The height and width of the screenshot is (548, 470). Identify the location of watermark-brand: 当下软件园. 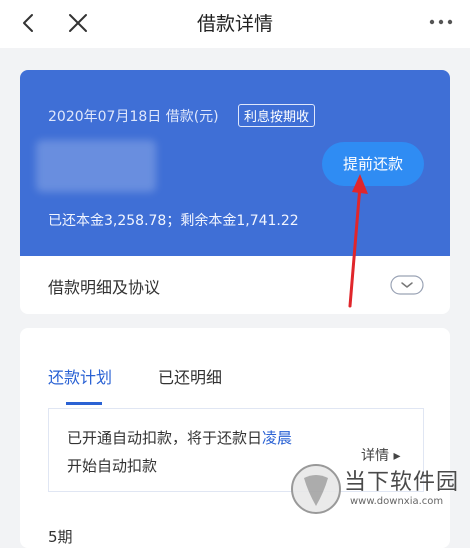
(402, 482).